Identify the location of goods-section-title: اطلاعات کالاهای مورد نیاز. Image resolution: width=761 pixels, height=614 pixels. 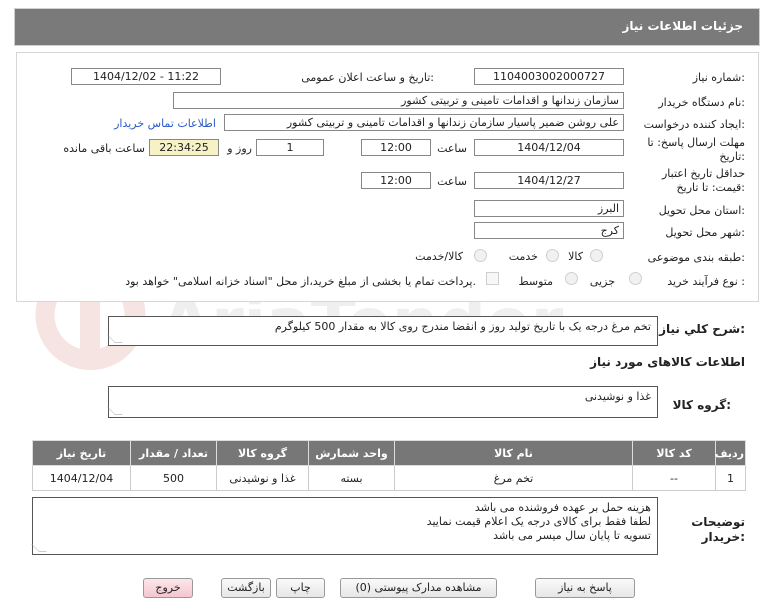
(667, 362).